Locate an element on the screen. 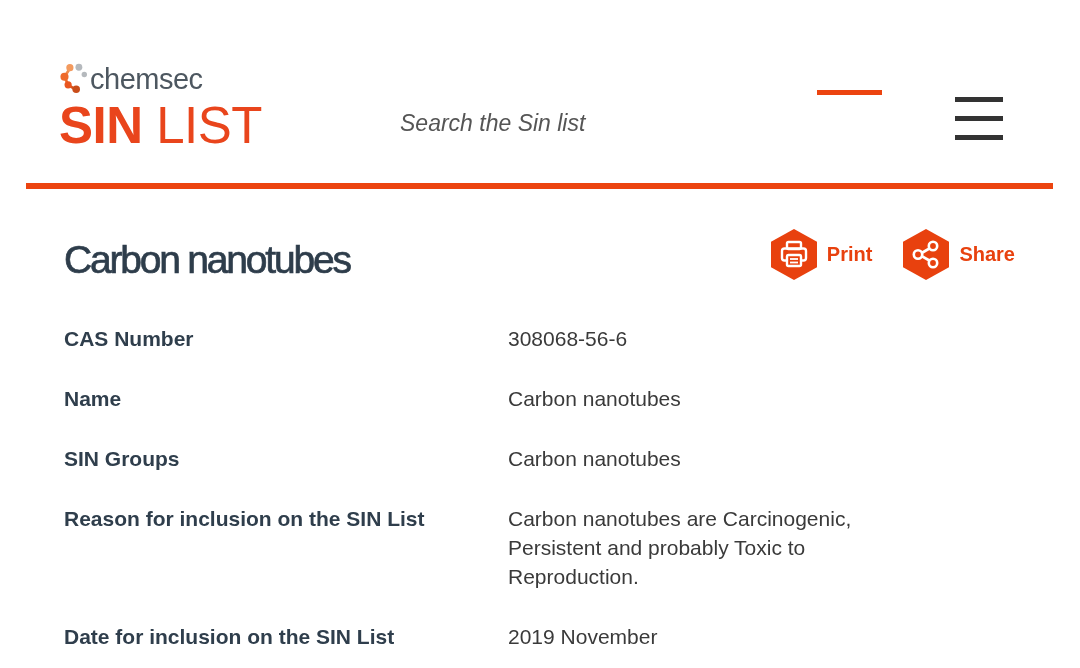 This screenshot has width=1080, height=668. dots-logo-icon is located at coordinates (73, 78).